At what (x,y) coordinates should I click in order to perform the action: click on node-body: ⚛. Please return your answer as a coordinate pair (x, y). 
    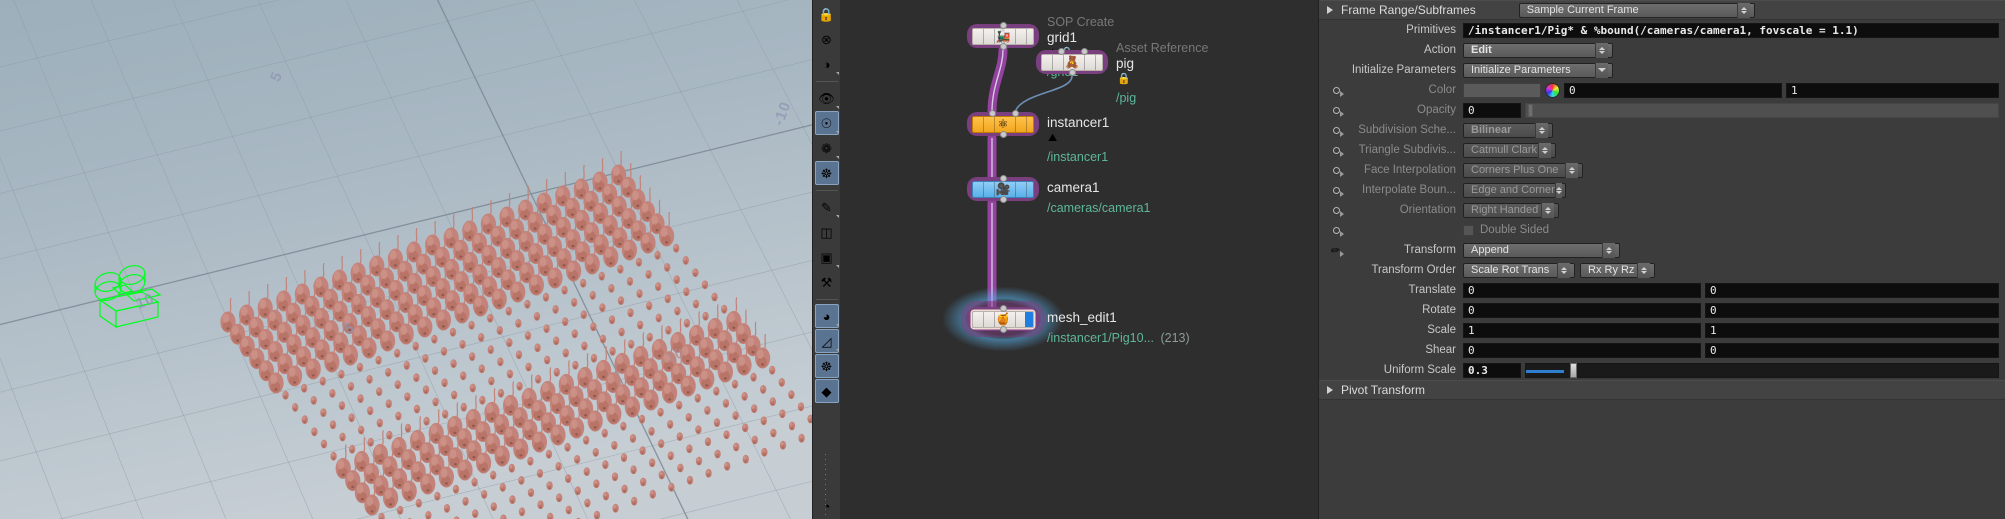
    Looking at the image, I should click on (1003, 124).